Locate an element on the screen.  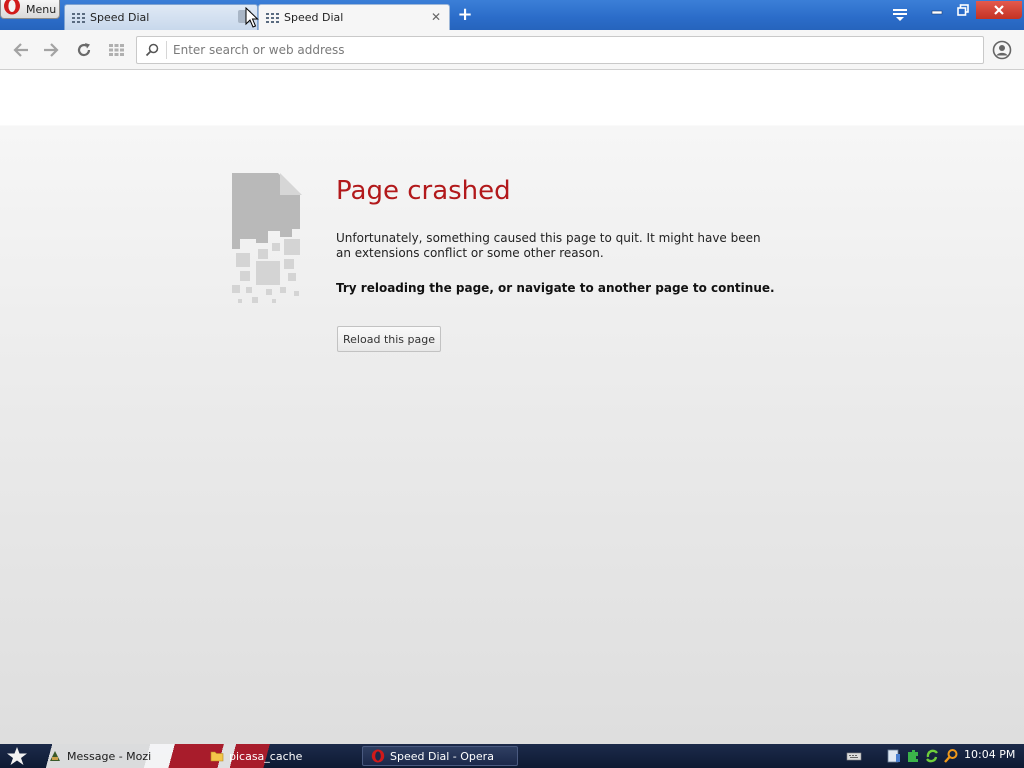
mouse-cursor-icon is located at coordinates (252, 17).